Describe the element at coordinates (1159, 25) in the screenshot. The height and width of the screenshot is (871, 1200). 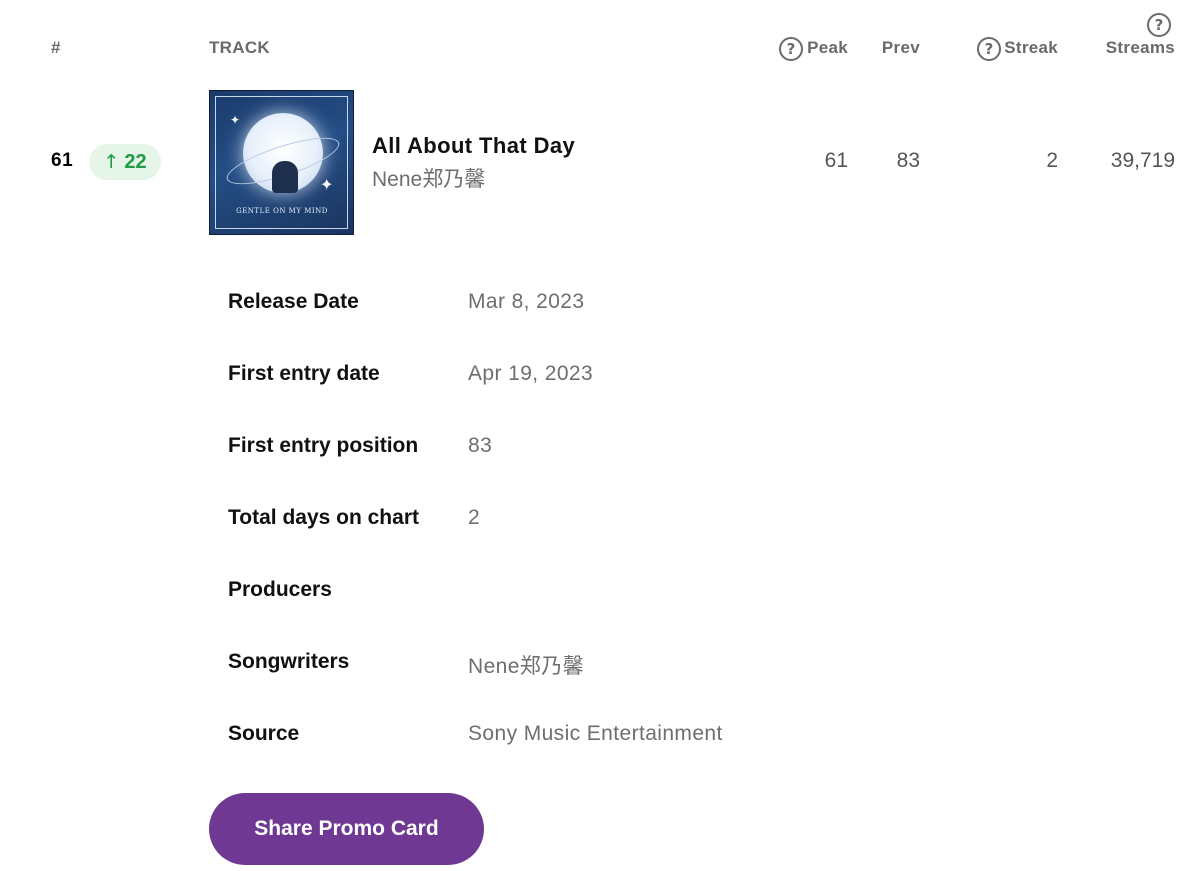
I see `streams-help-icon: ?` at that location.